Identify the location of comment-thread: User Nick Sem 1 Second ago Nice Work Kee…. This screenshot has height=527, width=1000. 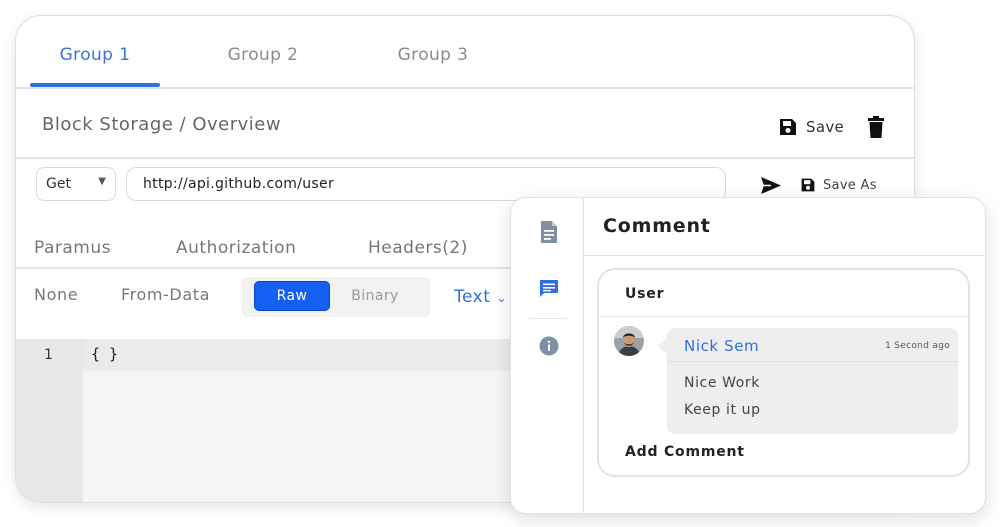
(783, 372).